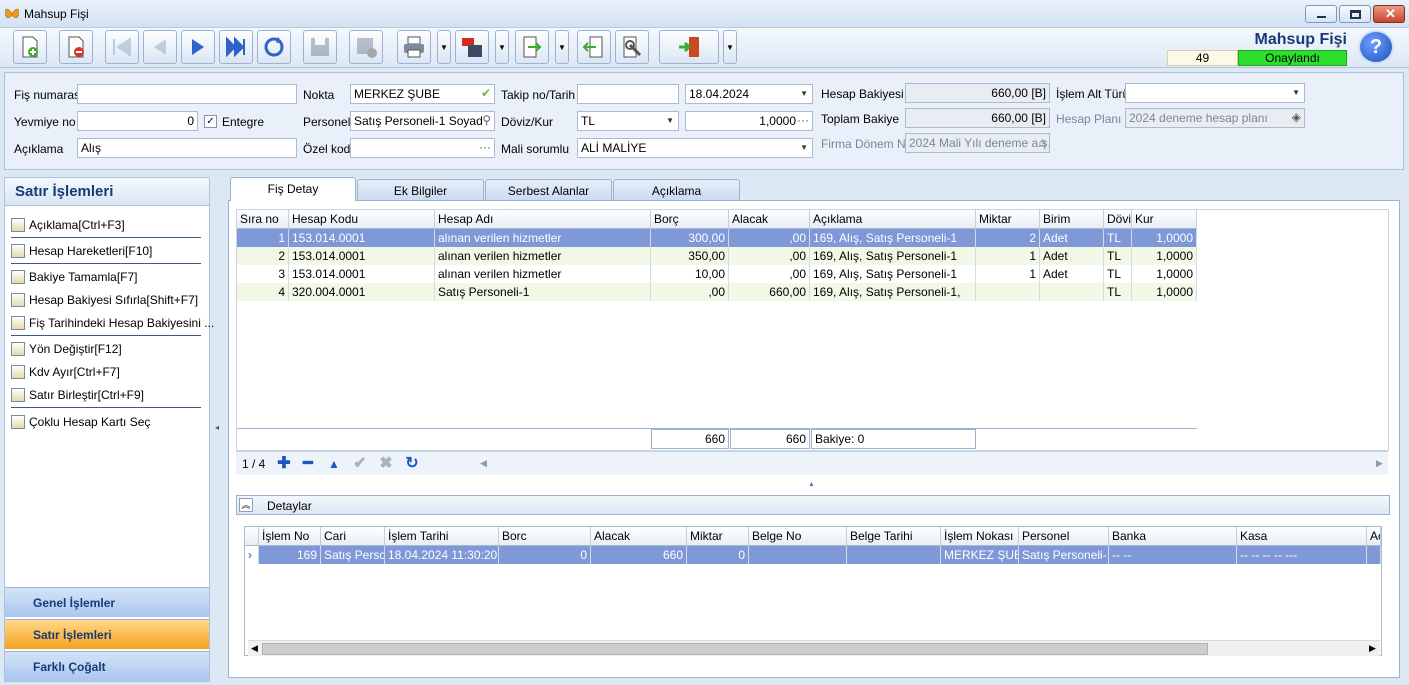  What do you see at coordinates (749, 121) in the screenshot?
I see `kur-input: 1,0000 ···` at bounding box center [749, 121].